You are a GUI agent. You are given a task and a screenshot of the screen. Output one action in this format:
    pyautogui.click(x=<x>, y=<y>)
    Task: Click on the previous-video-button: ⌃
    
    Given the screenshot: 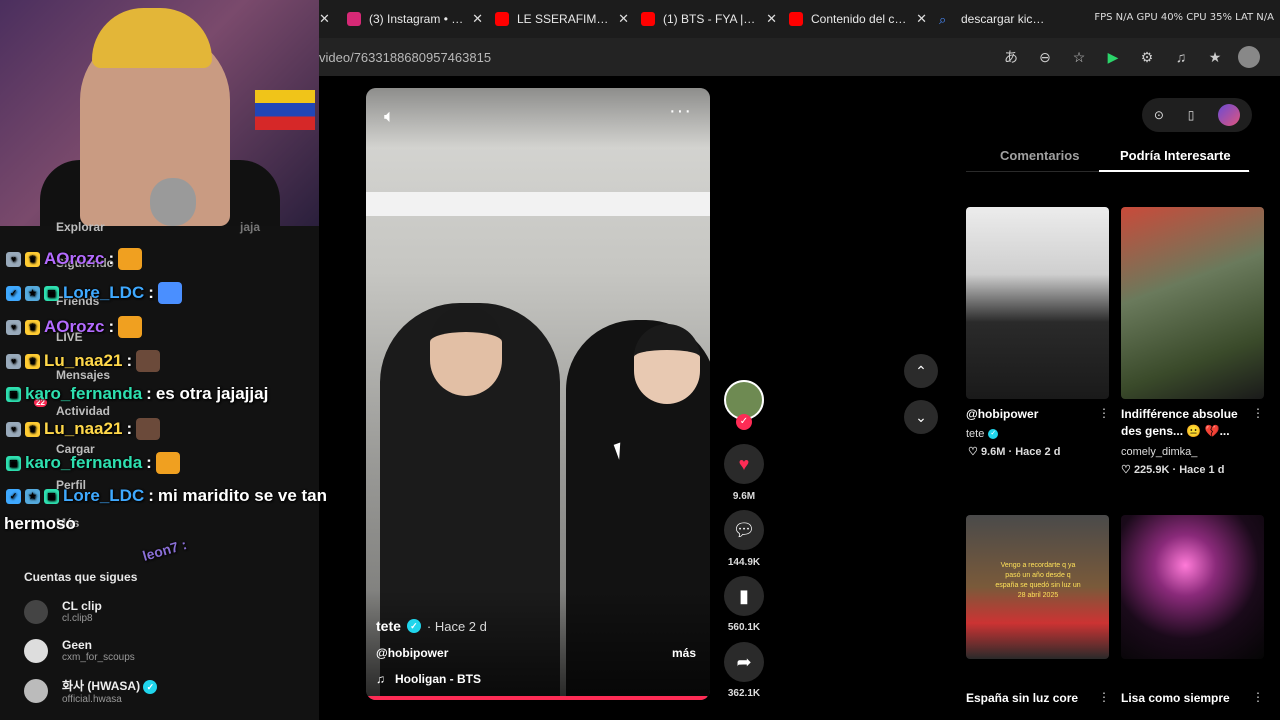 What is the action you would take?
    pyautogui.click(x=921, y=371)
    